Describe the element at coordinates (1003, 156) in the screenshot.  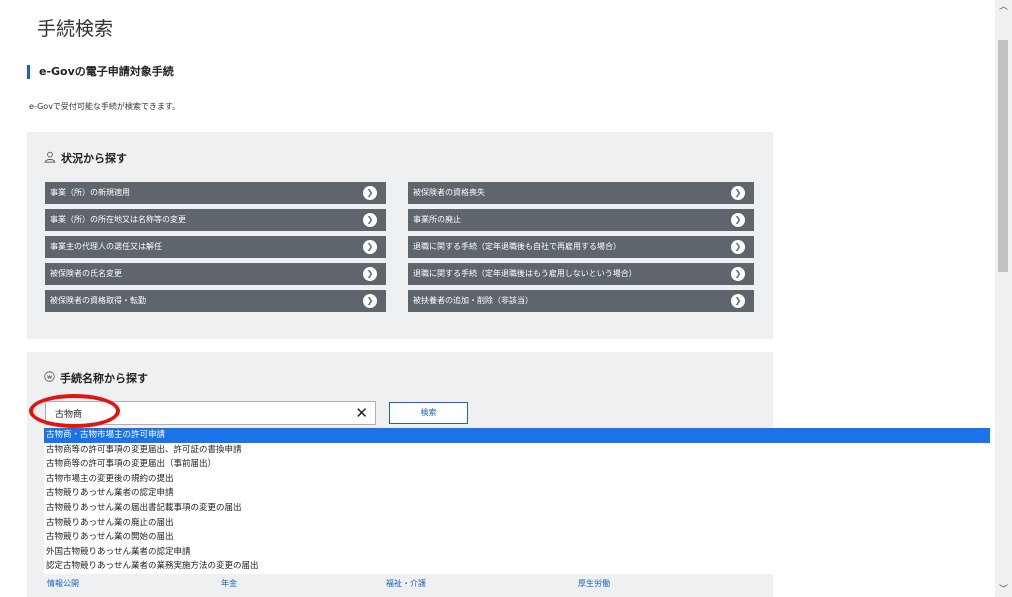
I see `scroll-thumb` at that location.